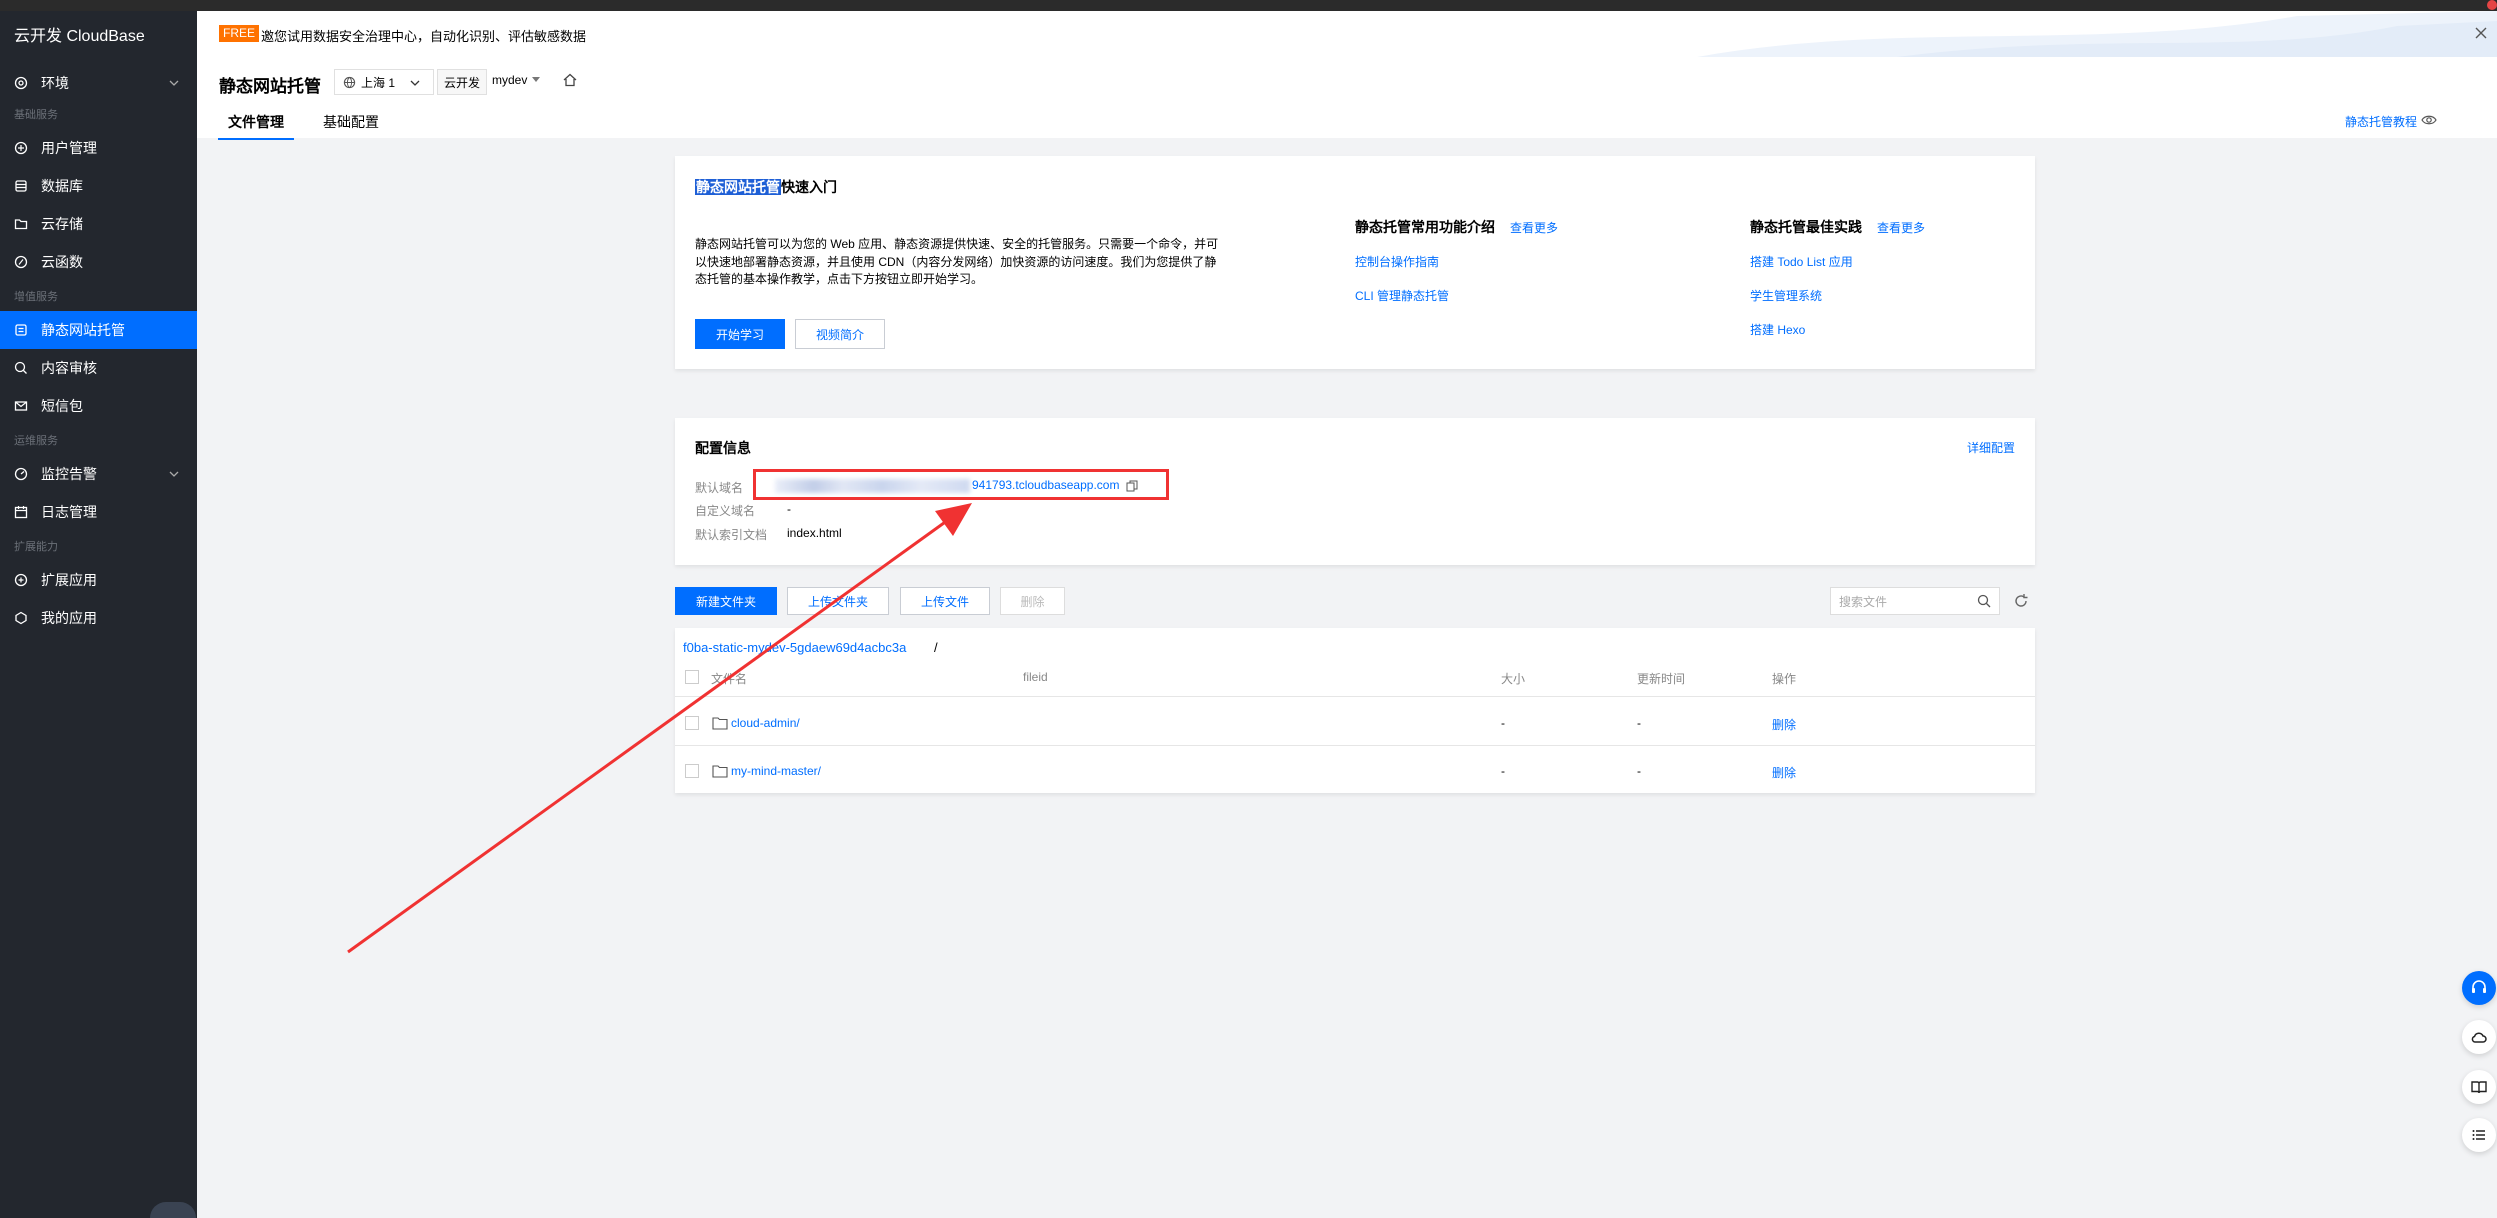 Image resolution: width=2497 pixels, height=1218 pixels. What do you see at coordinates (270, 86) in the screenshot?
I see `page-title: 静态网站托管` at bounding box center [270, 86].